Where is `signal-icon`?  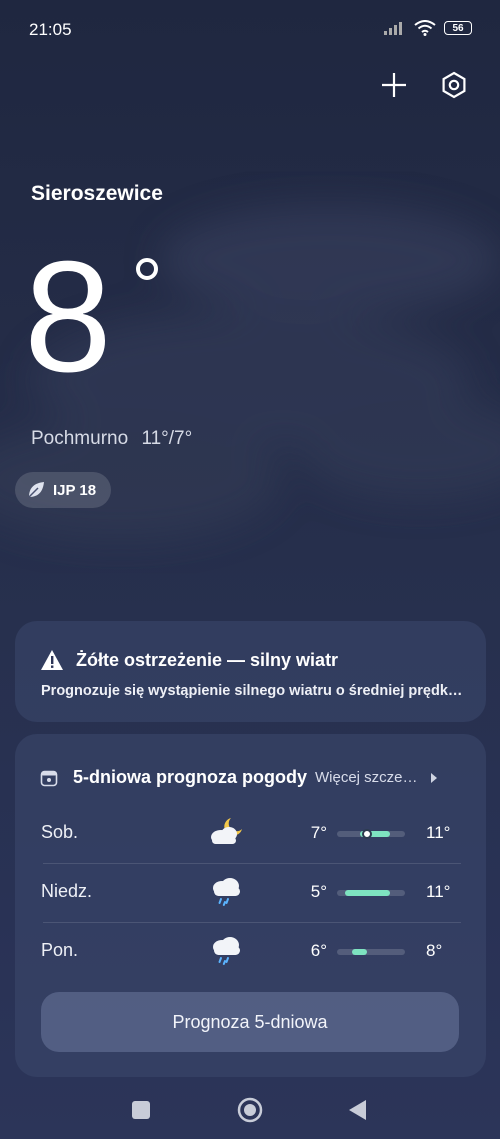 signal-icon is located at coordinates (393, 28).